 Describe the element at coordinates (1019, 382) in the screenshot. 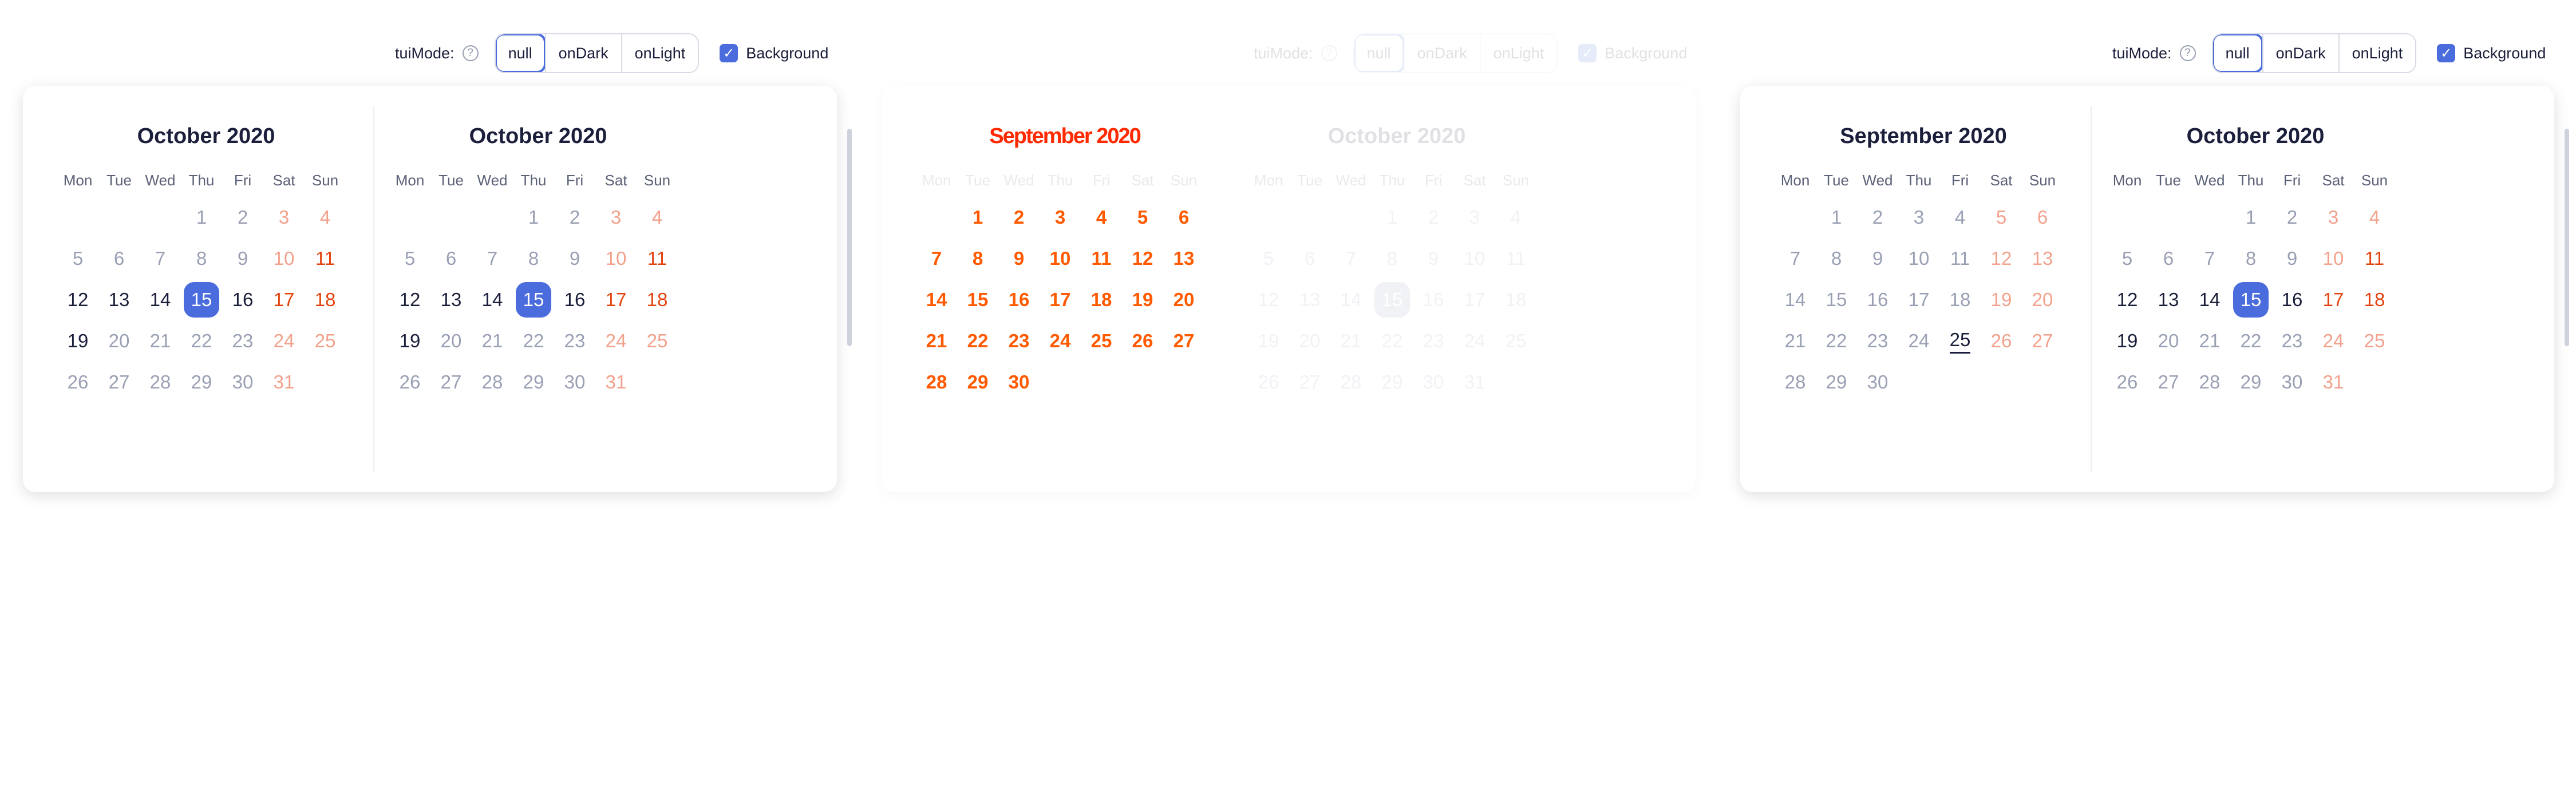

I see `day-cell: 30` at that location.